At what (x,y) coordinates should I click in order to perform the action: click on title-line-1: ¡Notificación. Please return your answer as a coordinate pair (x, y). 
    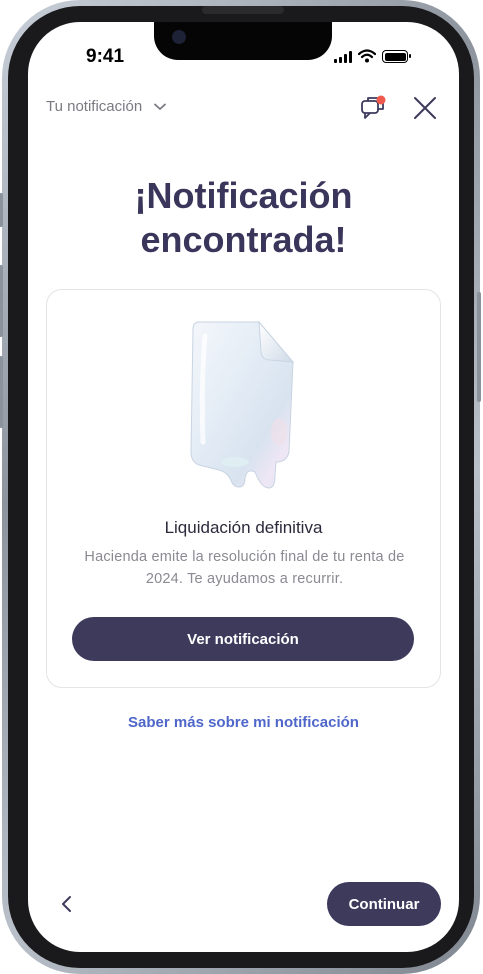
    Looking at the image, I should click on (243, 195).